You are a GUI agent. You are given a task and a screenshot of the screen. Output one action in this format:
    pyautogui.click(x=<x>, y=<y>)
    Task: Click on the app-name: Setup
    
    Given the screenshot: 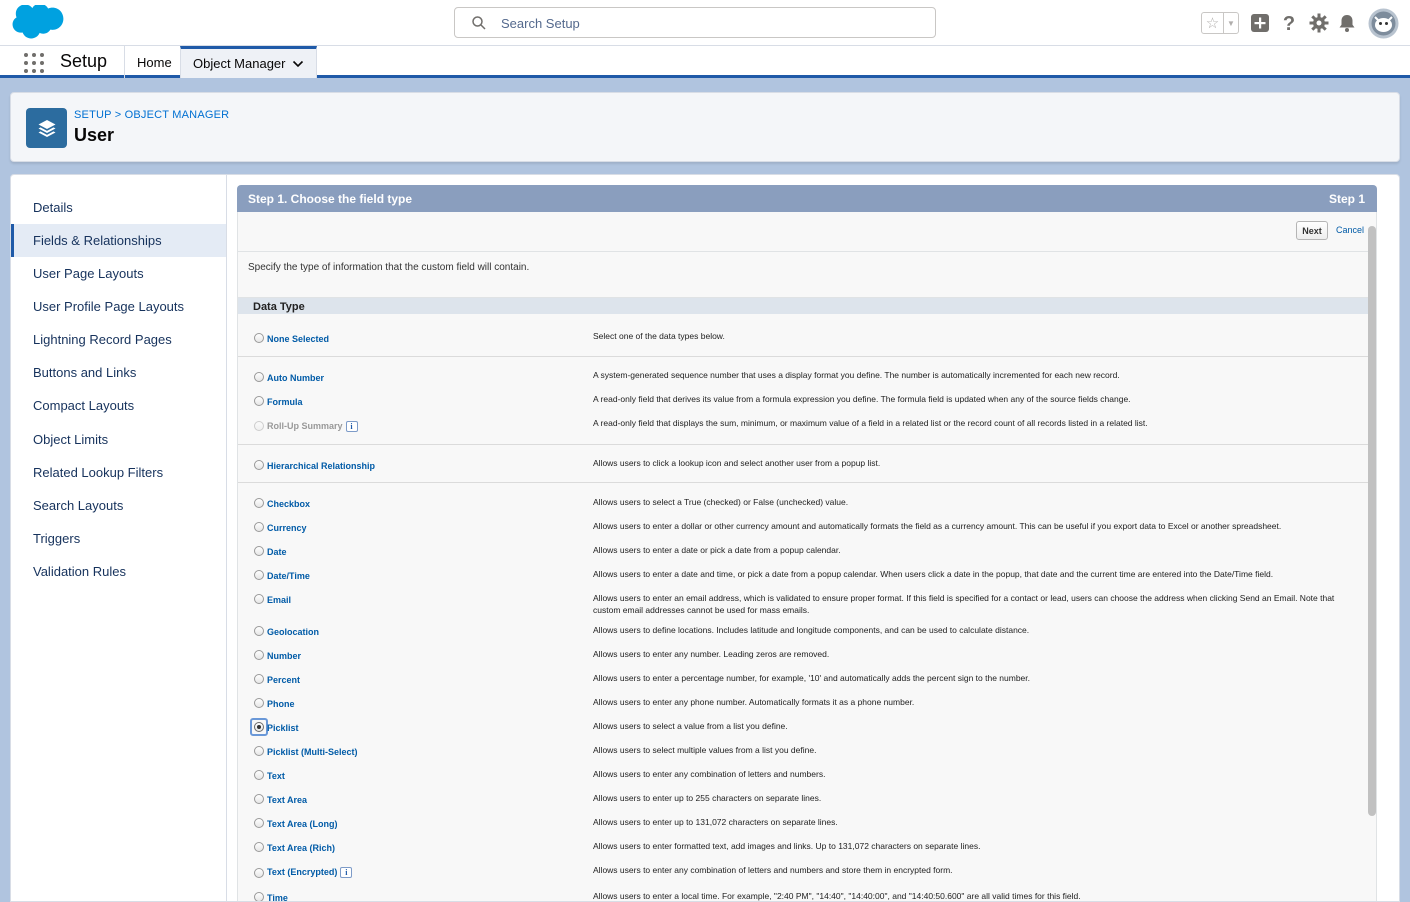 What is the action you would take?
    pyautogui.click(x=84, y=61)
    